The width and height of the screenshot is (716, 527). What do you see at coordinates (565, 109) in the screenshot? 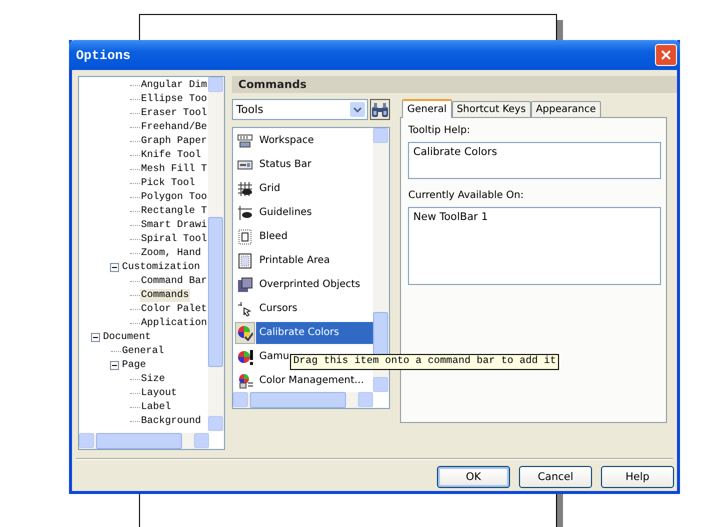
I see `tab: Appearance` at bounding box center [565, 109].